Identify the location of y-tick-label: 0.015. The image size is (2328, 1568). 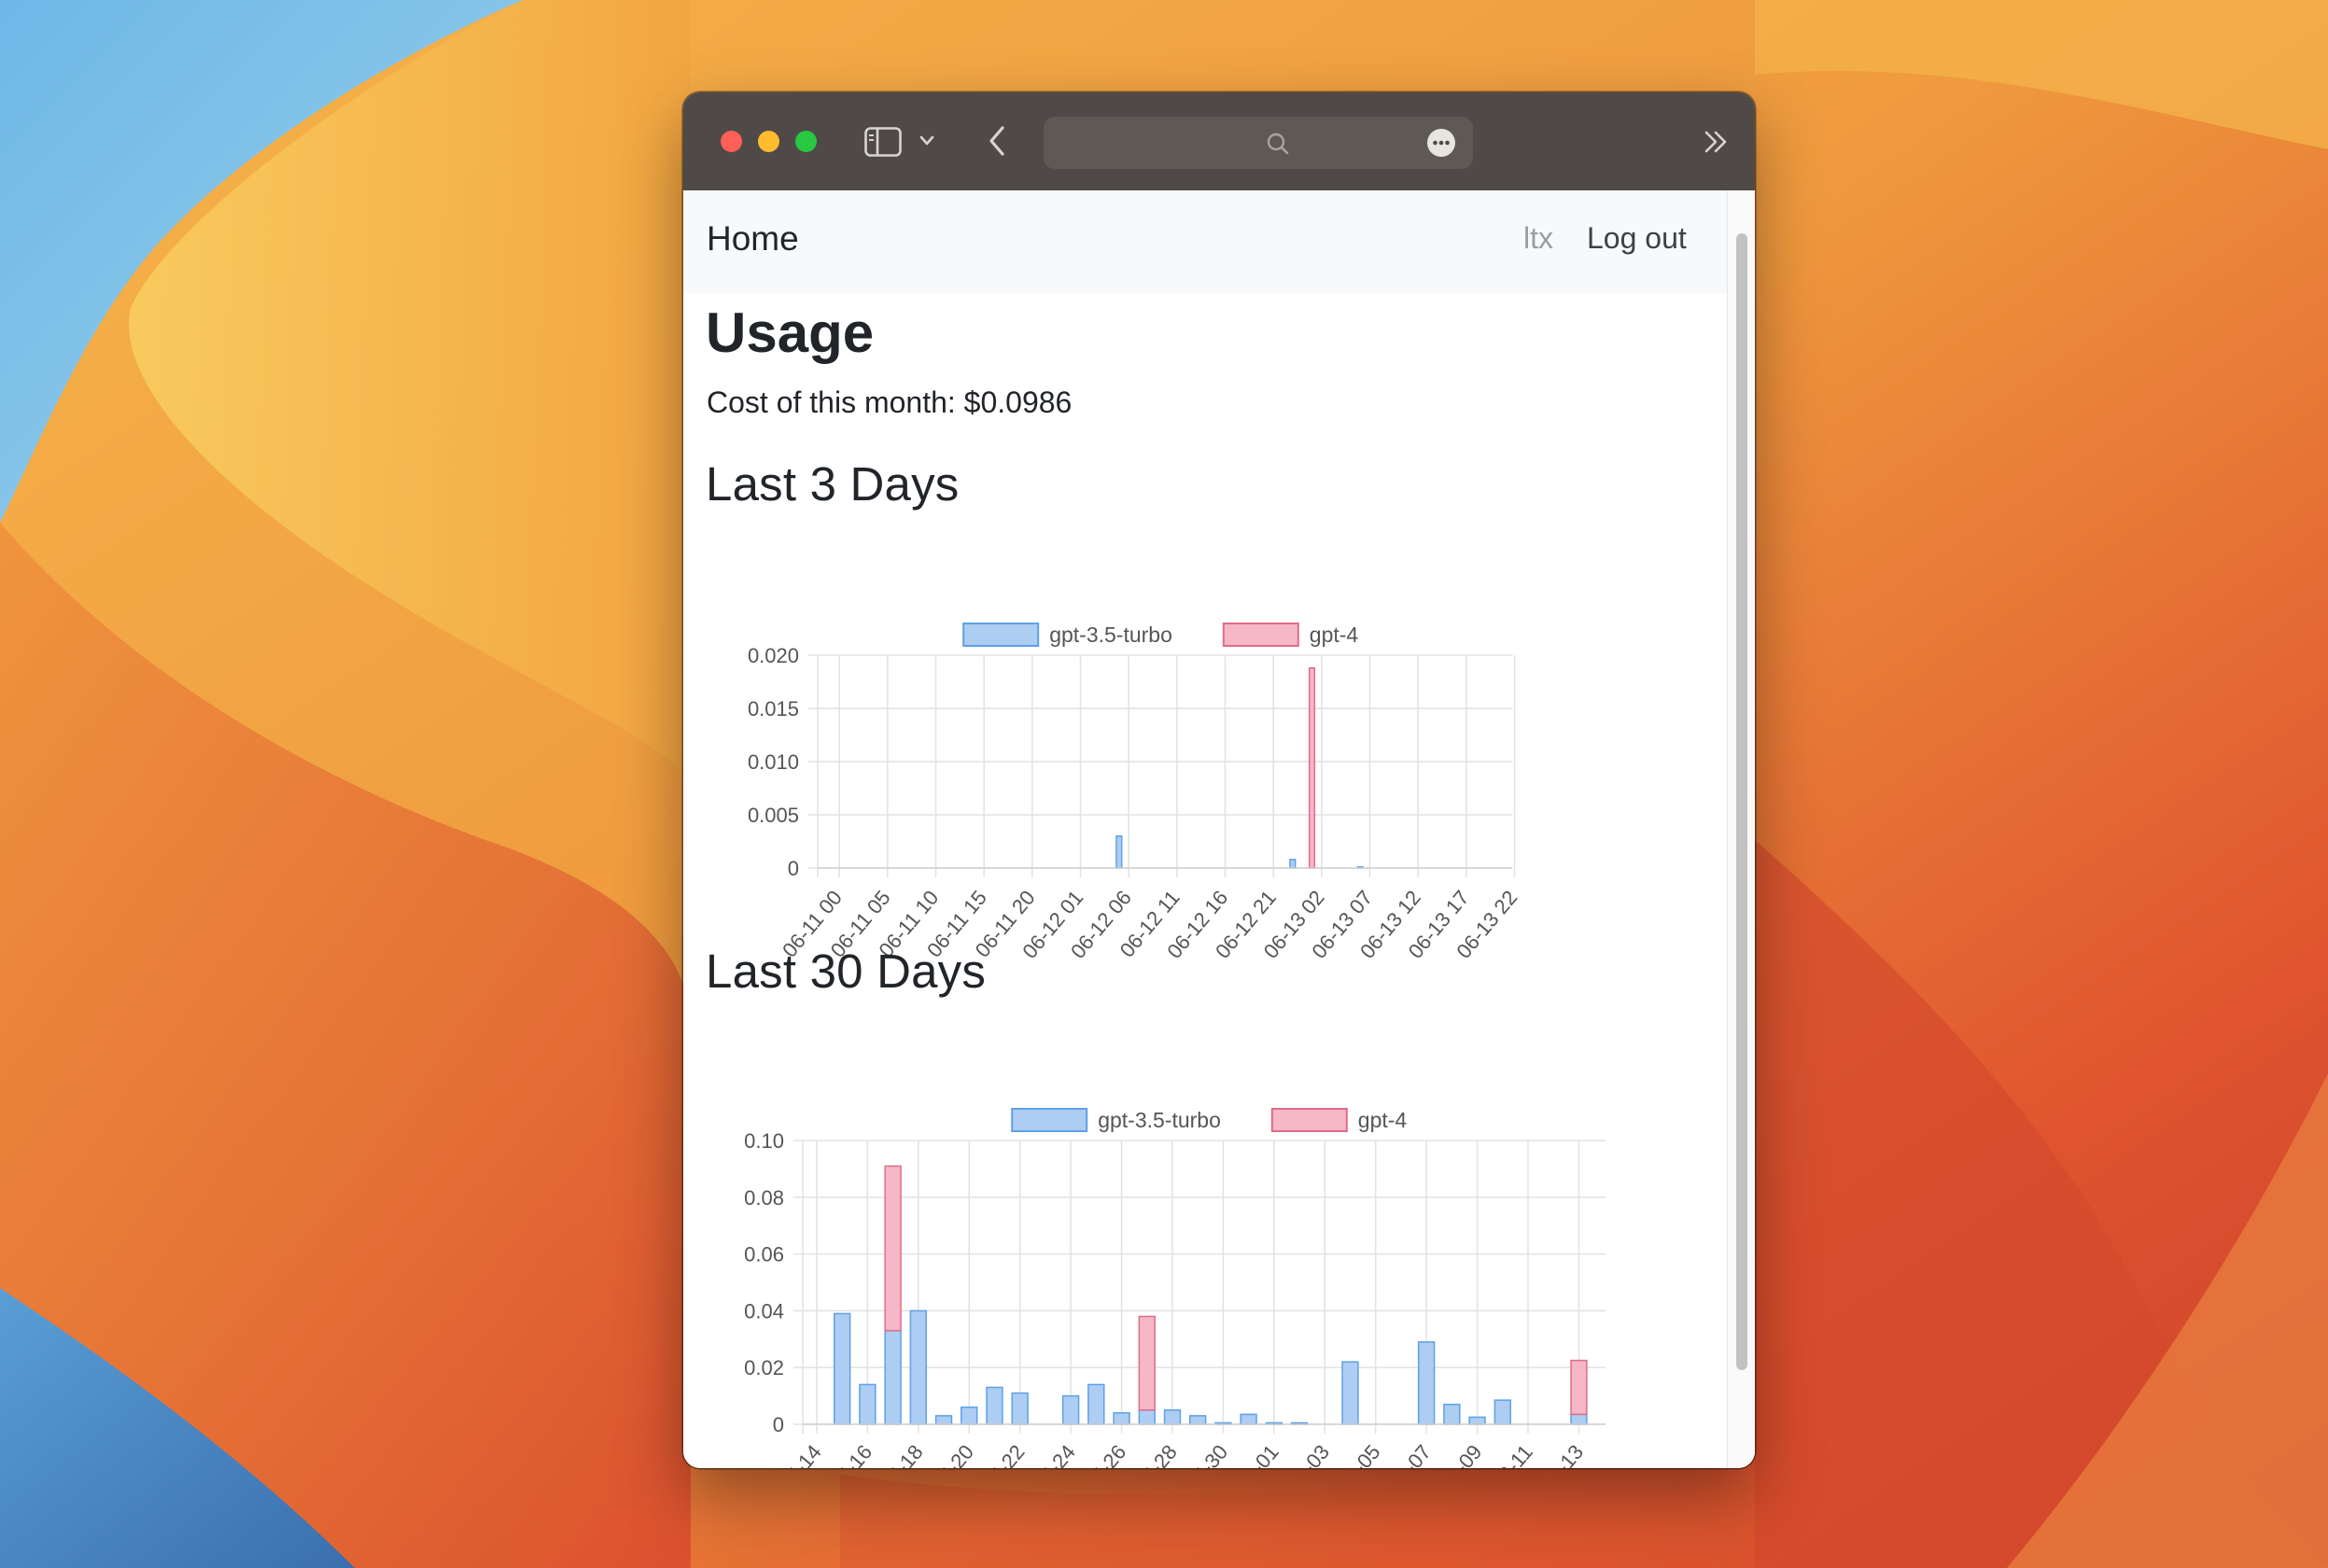
(773, 709).